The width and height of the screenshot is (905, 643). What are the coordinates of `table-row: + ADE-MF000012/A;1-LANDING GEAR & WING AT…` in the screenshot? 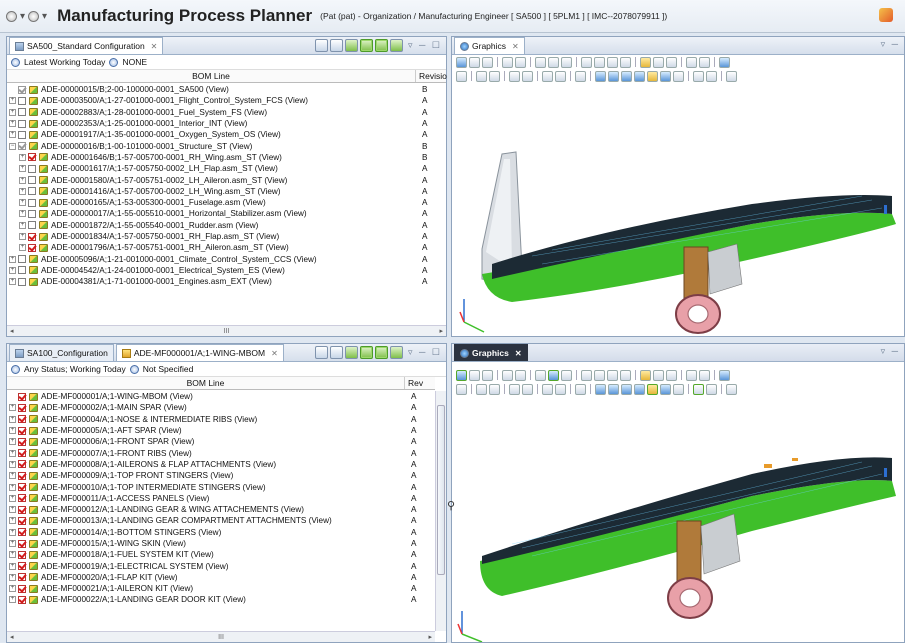 It's located at (221, 509).